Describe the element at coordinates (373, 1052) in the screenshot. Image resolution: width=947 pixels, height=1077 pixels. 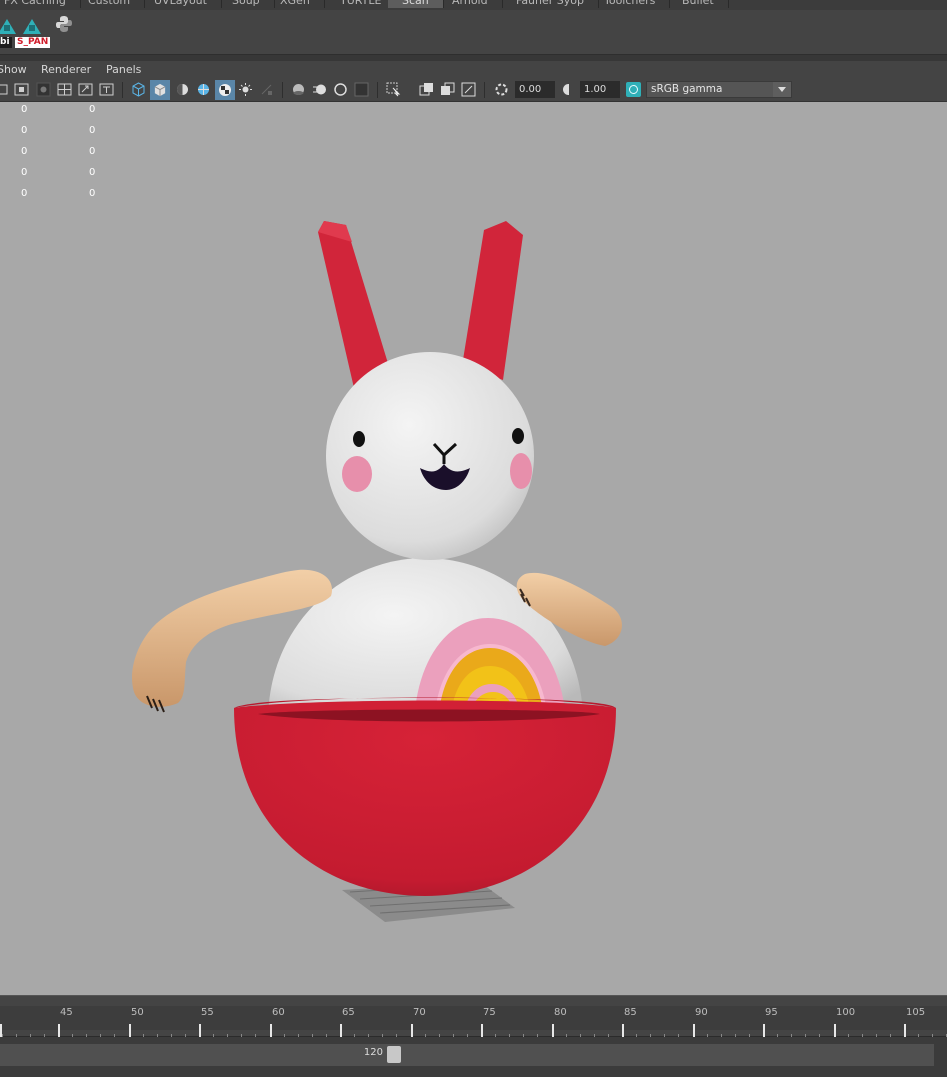
I see `range-end-value: 120` at that location.